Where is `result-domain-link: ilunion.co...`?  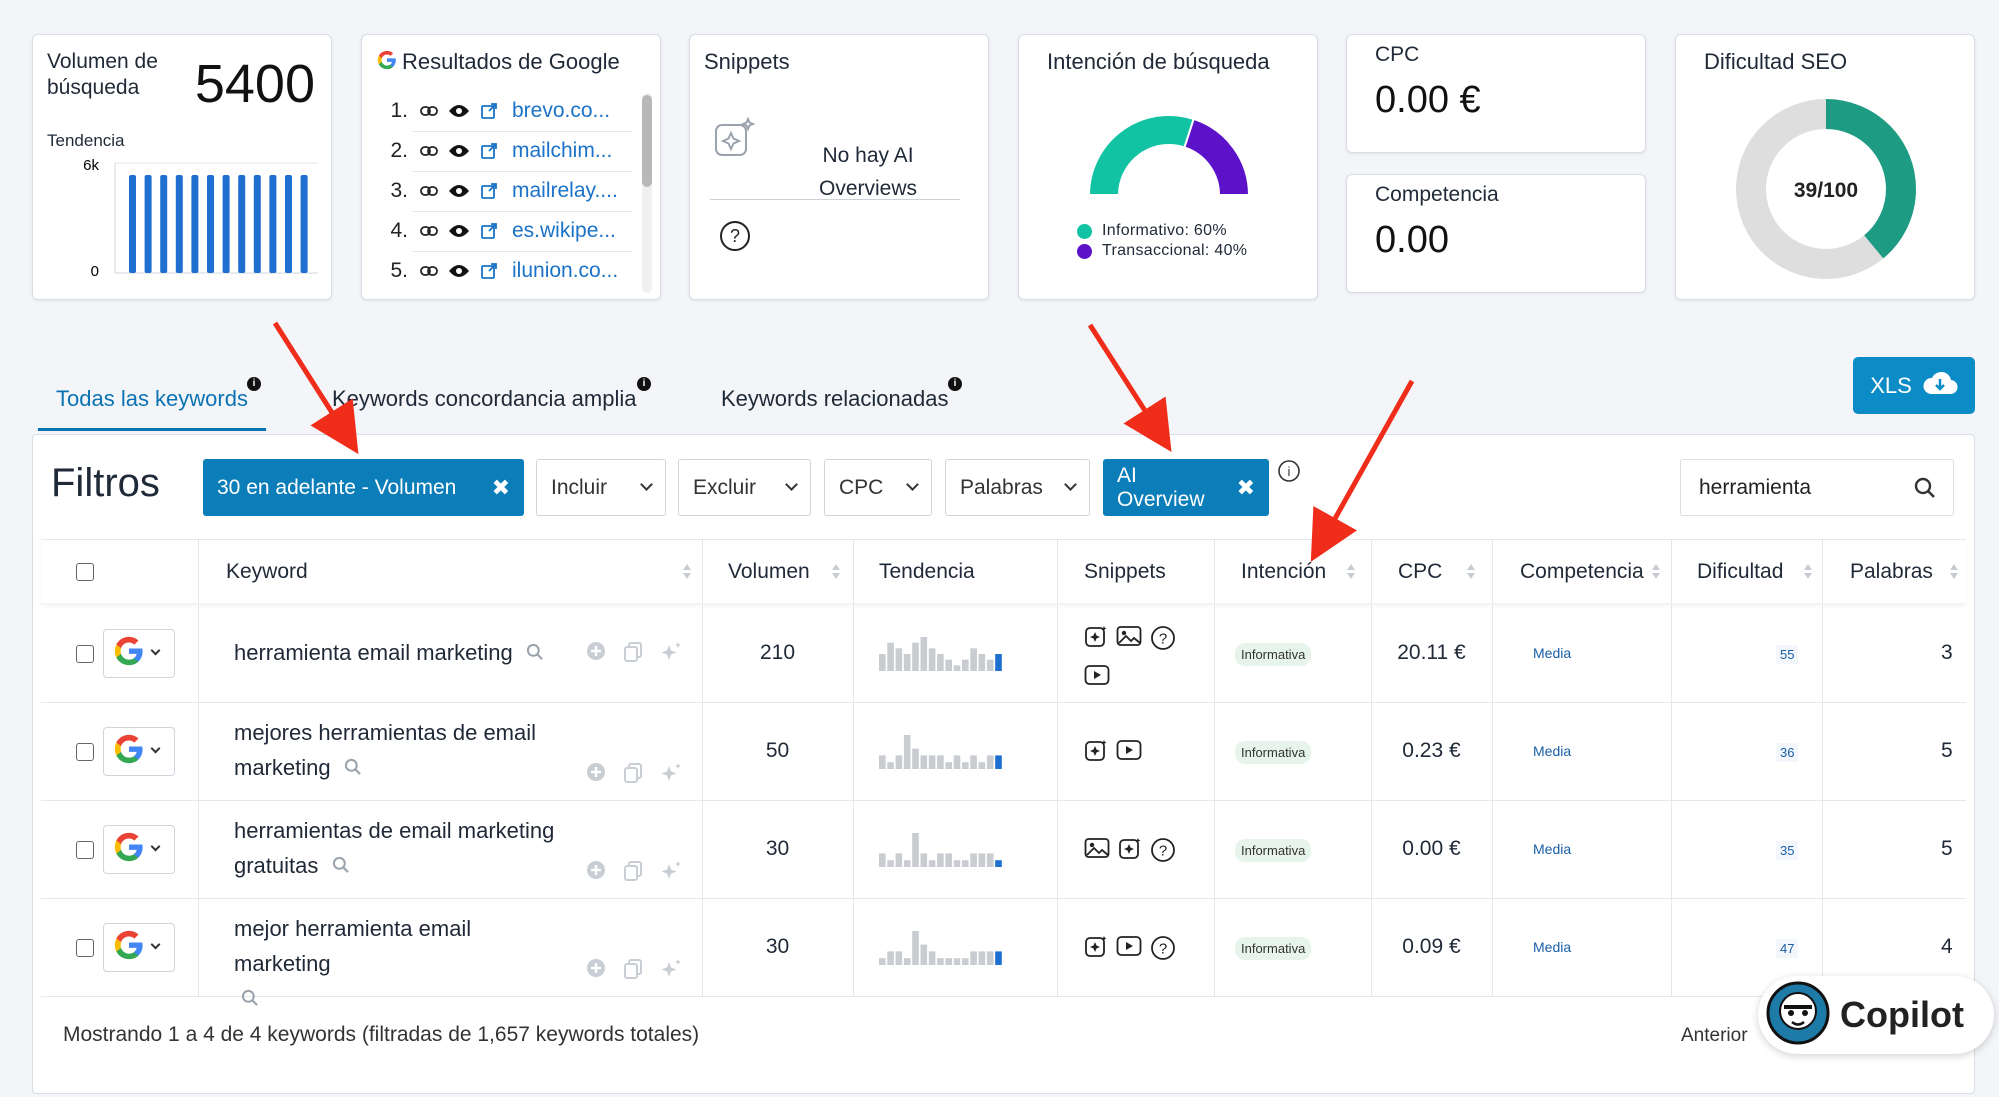
result-domain-link: ilunion.co... is located at coordinates (565, 271).